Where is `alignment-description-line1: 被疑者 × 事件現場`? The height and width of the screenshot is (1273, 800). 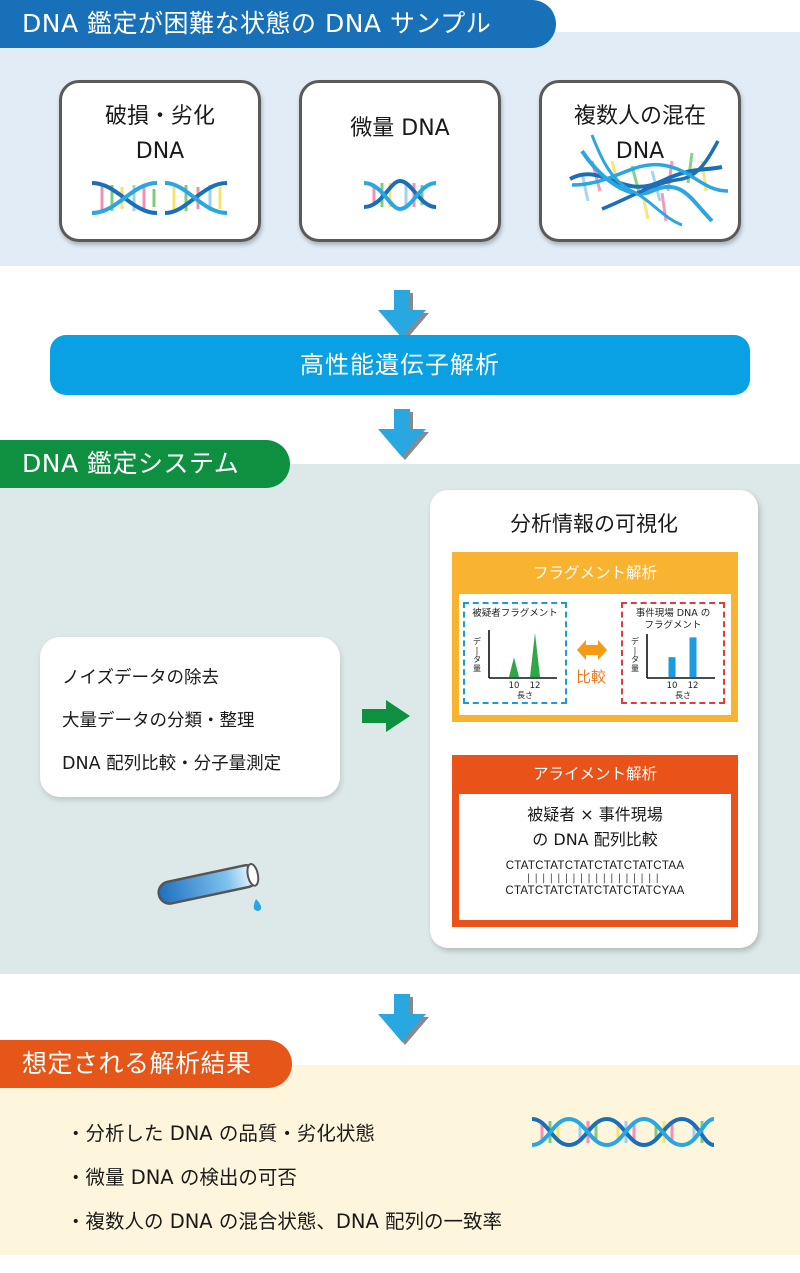 alignment-description-line1: 被疑者 × 事件現場 is located at coordinates (595, 814).